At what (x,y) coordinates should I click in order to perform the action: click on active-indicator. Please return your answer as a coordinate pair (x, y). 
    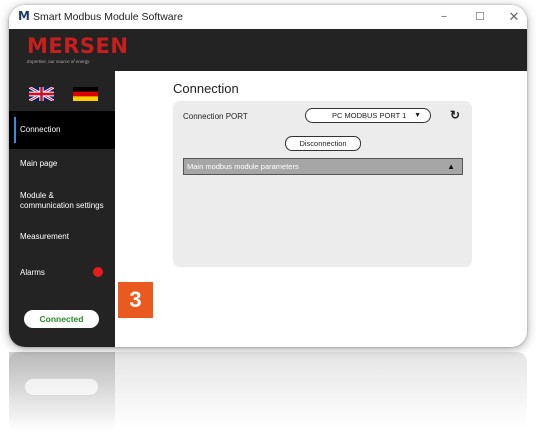
    Looking at the image, I should click on (15, 130).